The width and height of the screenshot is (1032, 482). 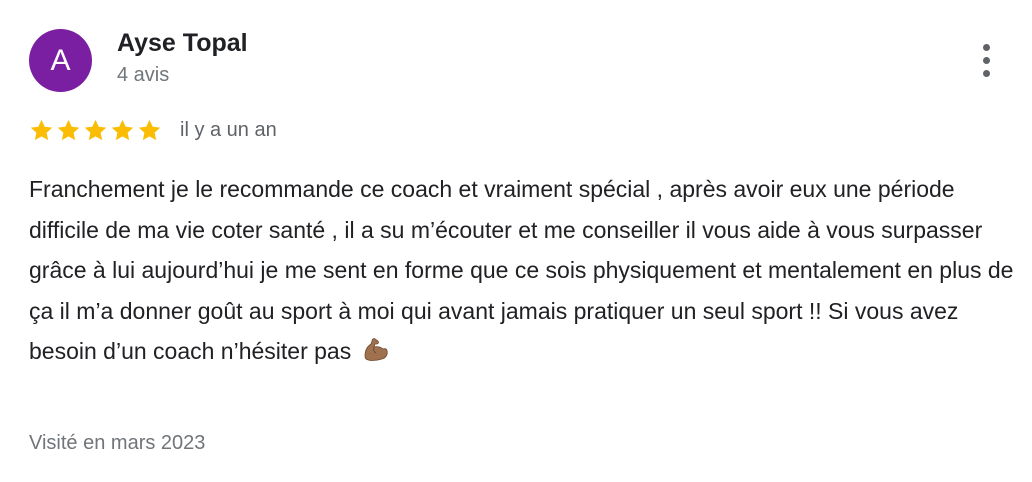 What do you see at coordinates (986, 47) in the screenshot?
I see `more-vertical-icon` at bounding box center [986, 47].